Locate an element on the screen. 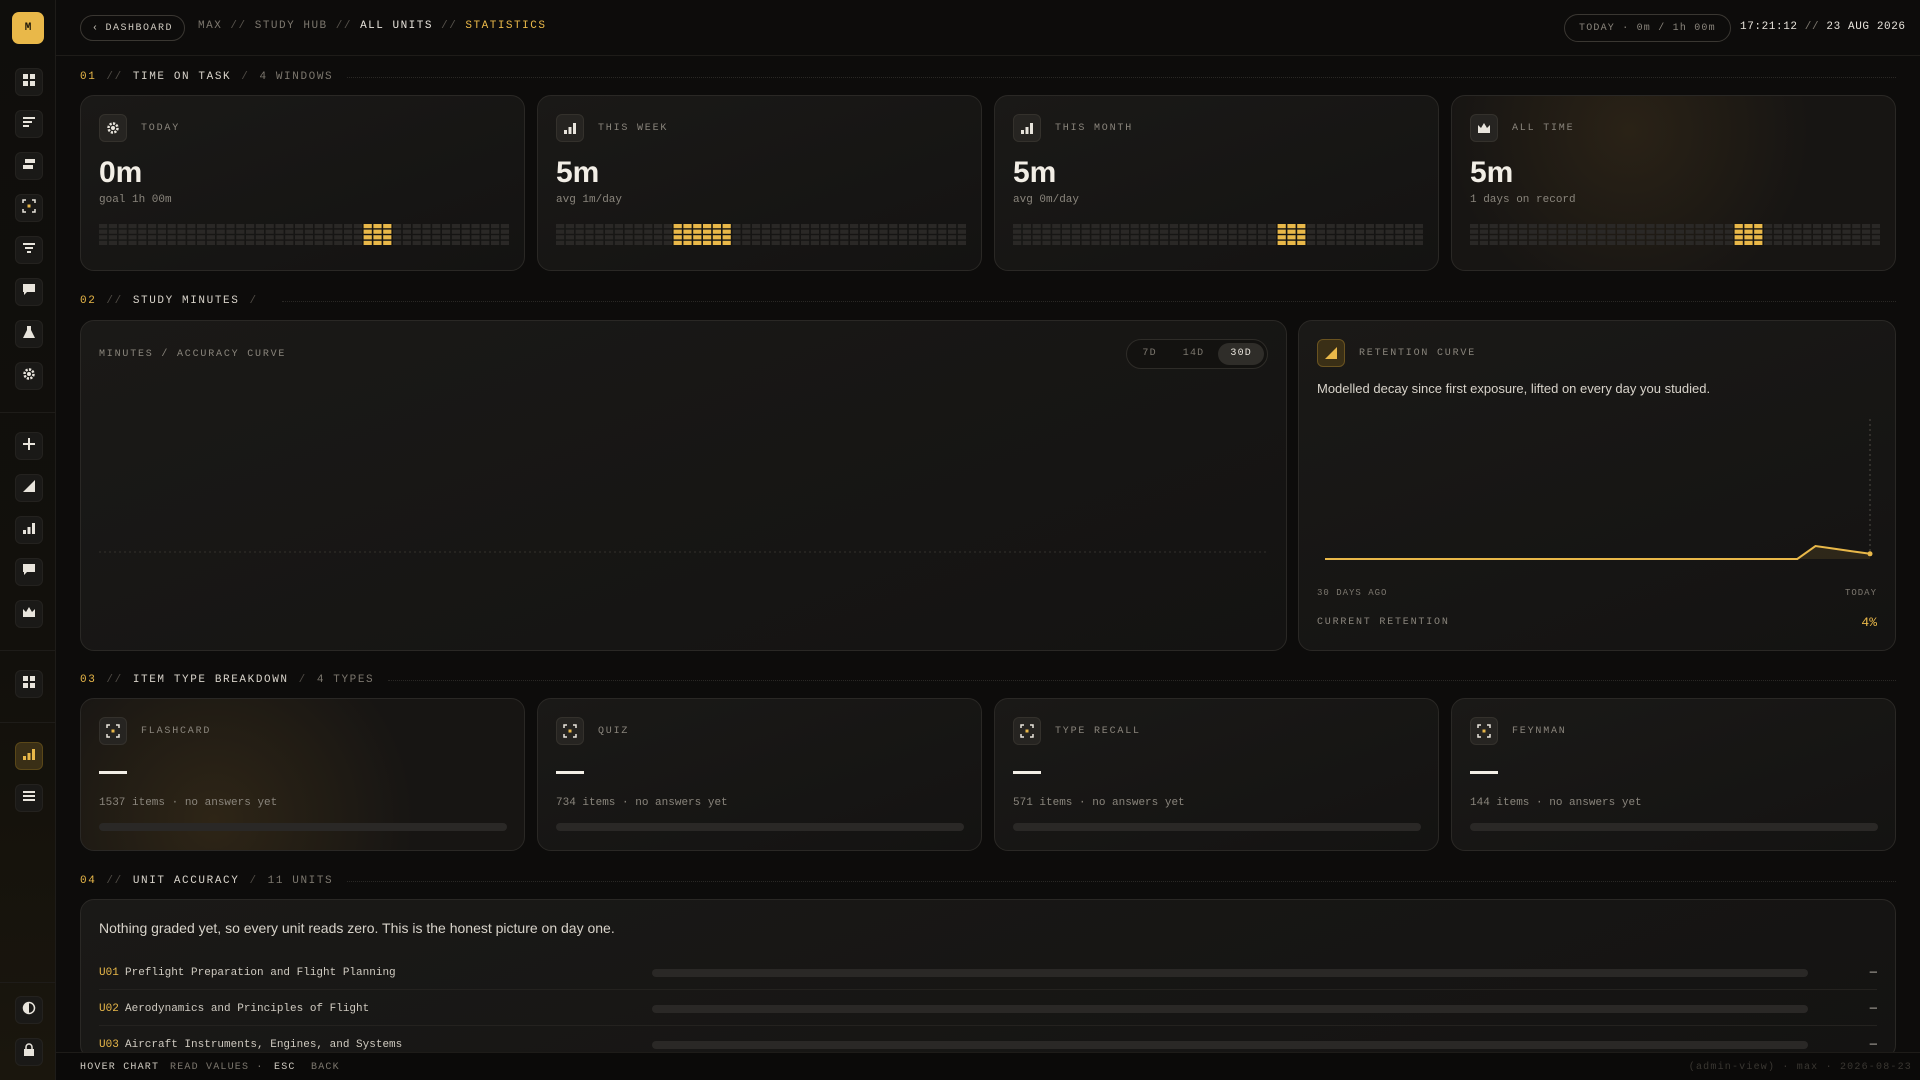 Image resolution: width=1920 pixels, height=1080 pixels. sidebar-button-lock is located at coordinates (29, 1052).